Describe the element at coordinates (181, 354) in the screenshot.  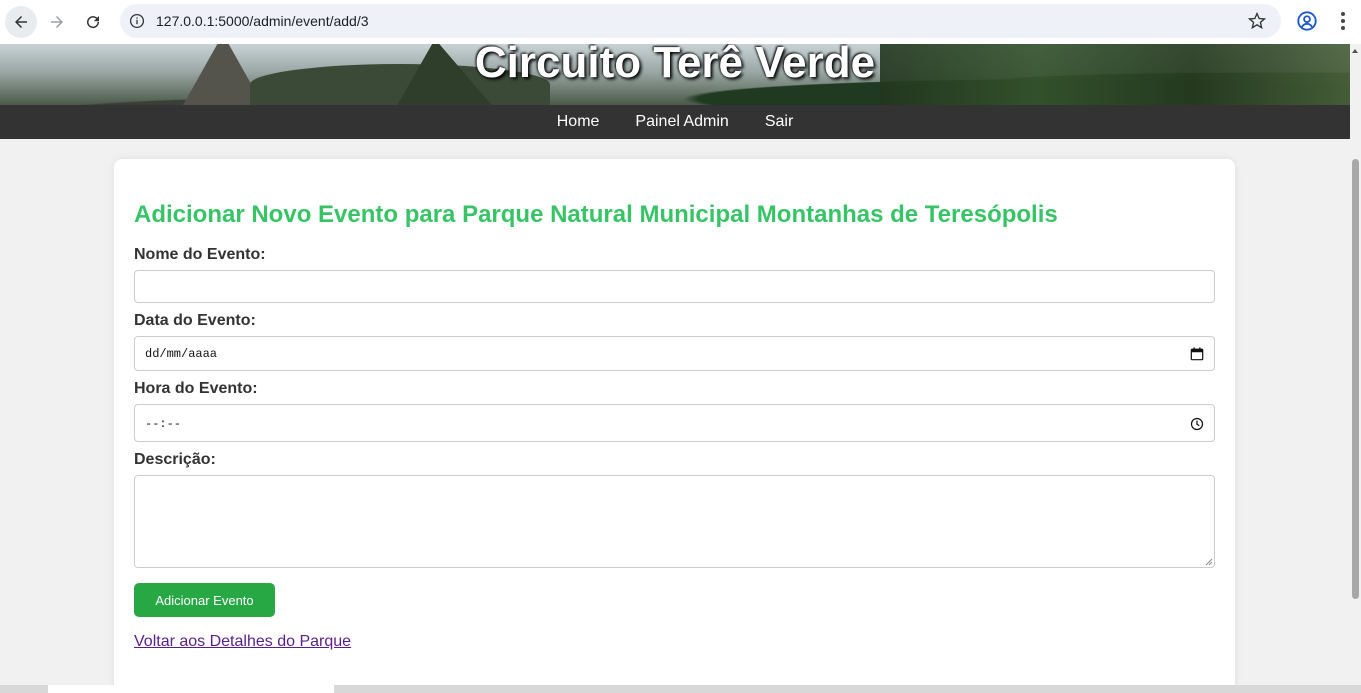
I see `date-placeholder: dd/mm/aaaa` at that location.